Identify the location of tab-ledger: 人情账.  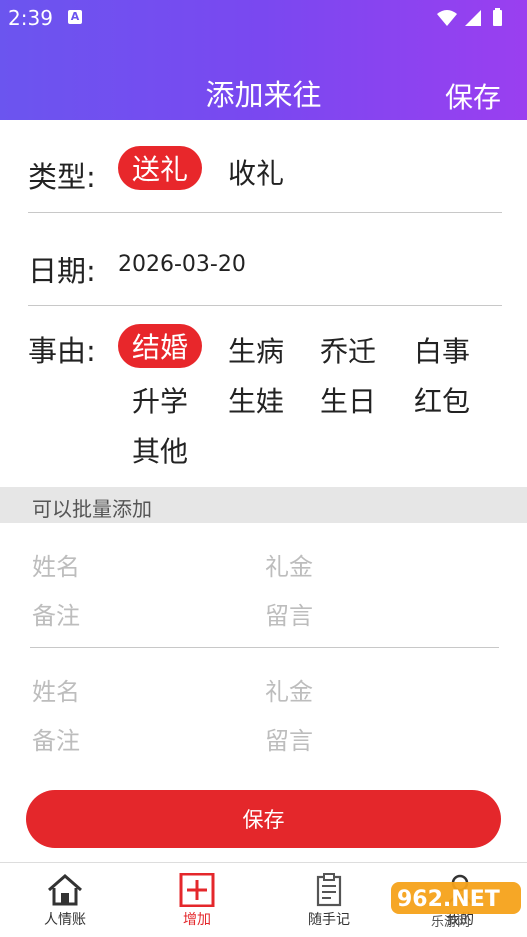
(65, 900).